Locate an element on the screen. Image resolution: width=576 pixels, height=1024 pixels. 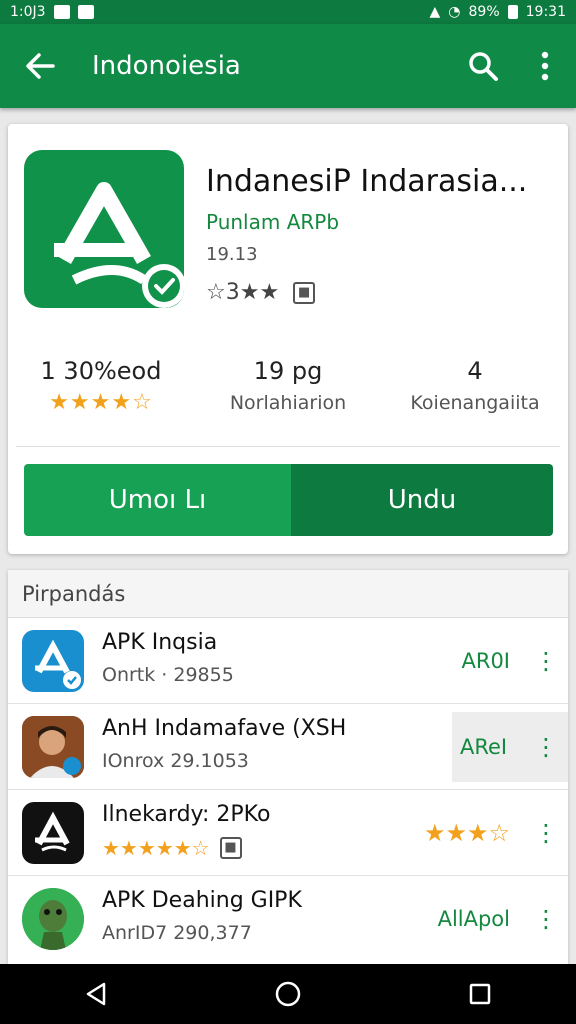
search-icon is located at coordinates (483, 66).